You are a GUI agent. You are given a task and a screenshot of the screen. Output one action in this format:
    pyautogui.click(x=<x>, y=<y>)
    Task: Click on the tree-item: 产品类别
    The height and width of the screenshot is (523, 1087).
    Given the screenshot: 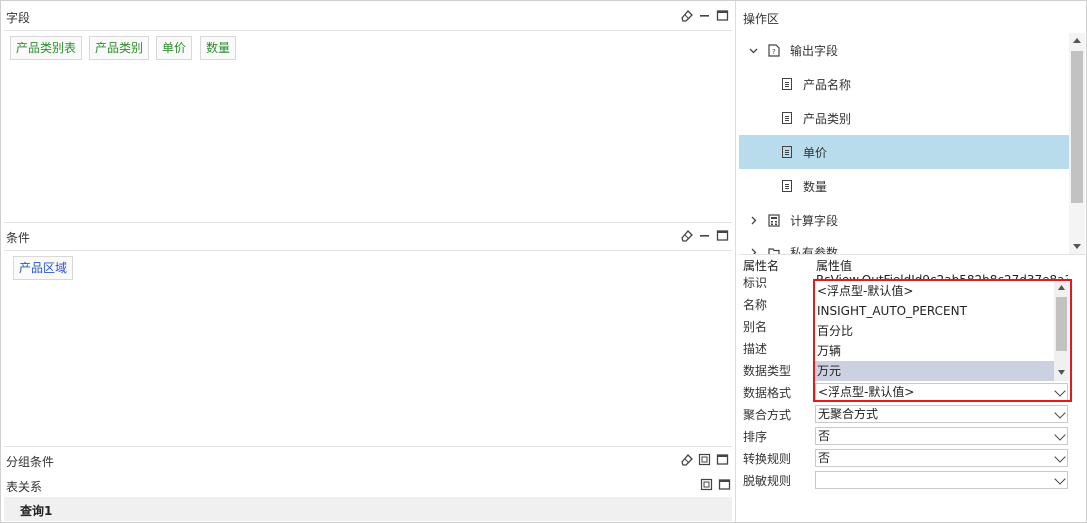 What is the action you would take?
    pyautogui.click(x=904, y=118)
    